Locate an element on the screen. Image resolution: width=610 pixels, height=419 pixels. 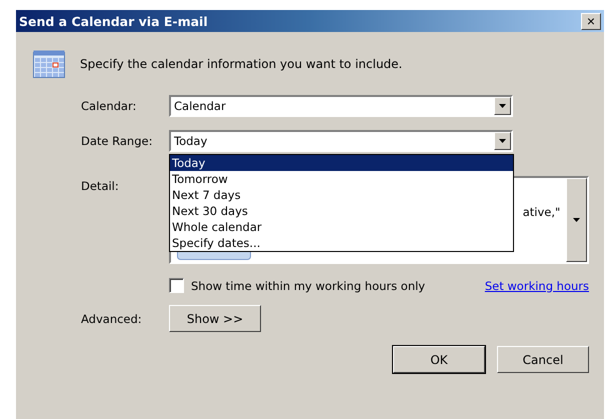
detail-scroll-button is located at coordinates (576, 220).